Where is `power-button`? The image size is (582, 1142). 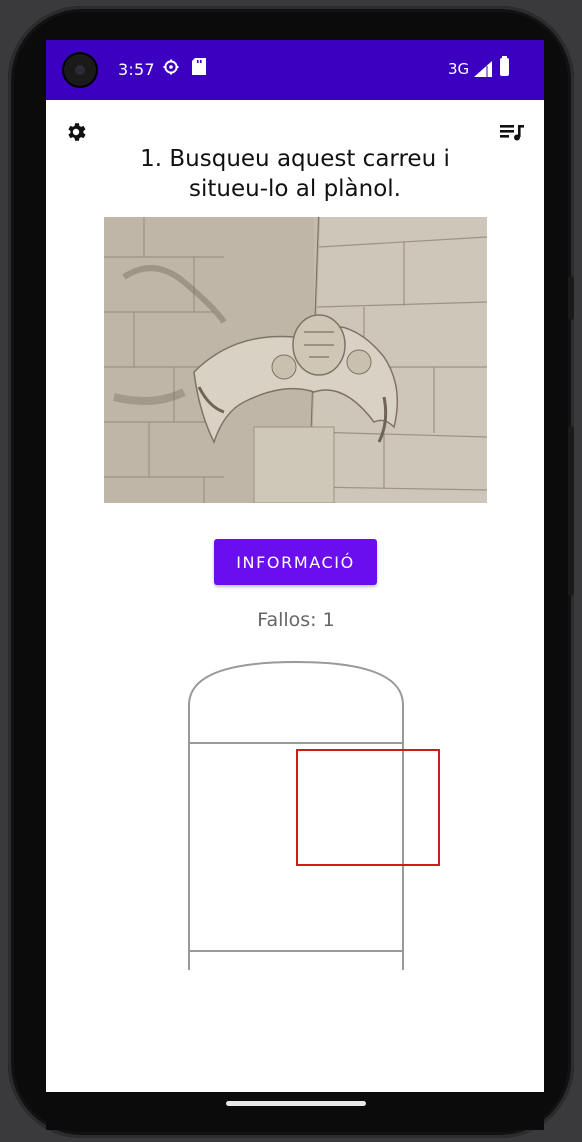 power-button is located at coordinates (571, 298).